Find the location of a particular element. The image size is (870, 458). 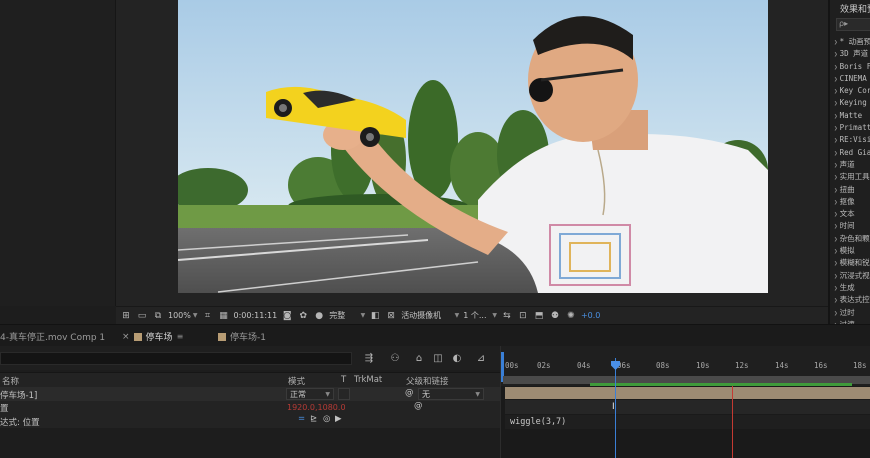

effects-search-input: ρ▸ is located at coordinates (853, 24).